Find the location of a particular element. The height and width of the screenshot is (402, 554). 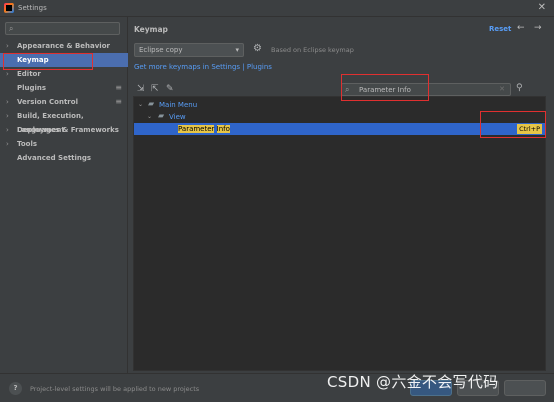

window-title: Settings is located at coordinates (32, 8).